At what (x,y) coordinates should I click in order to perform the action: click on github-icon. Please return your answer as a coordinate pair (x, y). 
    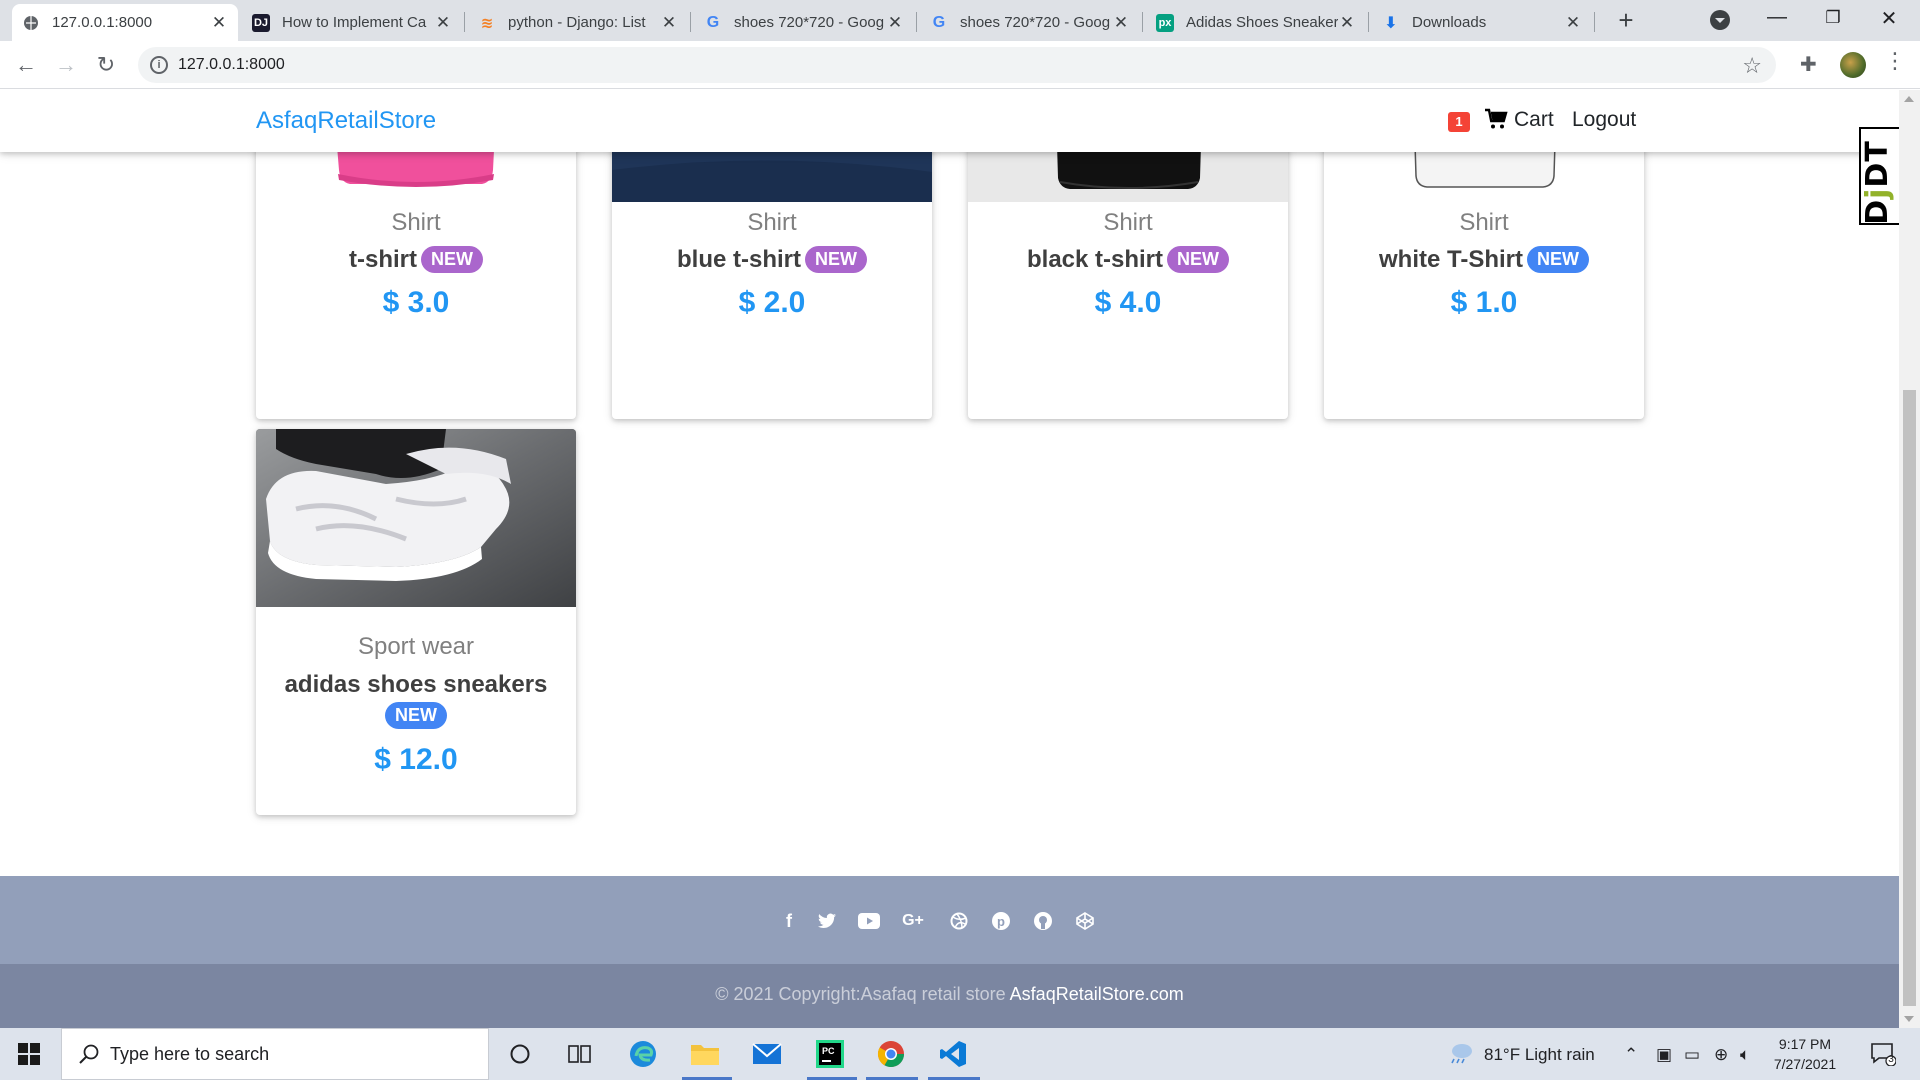
    Looking at the image, I should click on (1043, 921).